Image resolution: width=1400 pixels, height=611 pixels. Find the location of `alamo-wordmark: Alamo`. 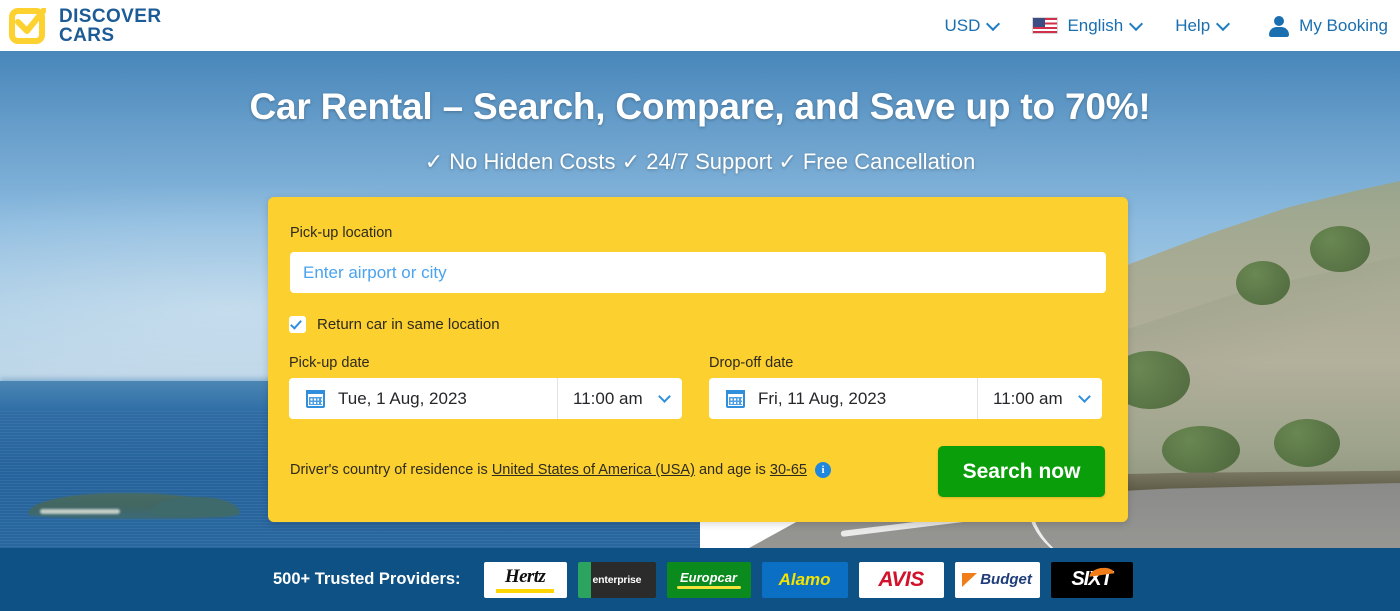

alamo-wordmark: Alamo is located at coordinates (804, 579).